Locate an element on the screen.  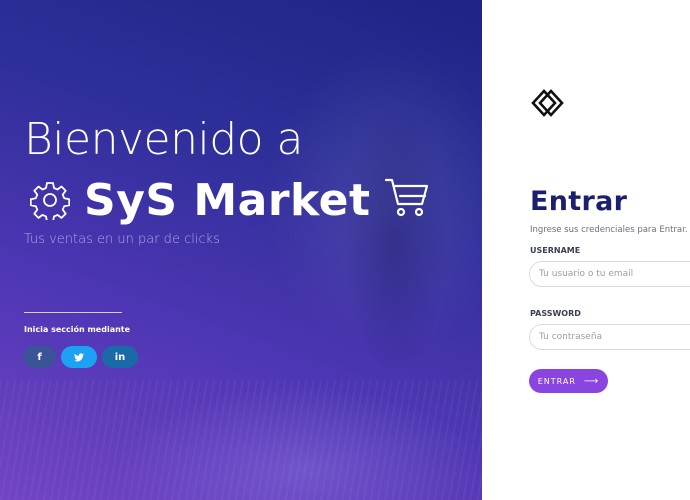
twitter-button is located at coordinates (79, 357).